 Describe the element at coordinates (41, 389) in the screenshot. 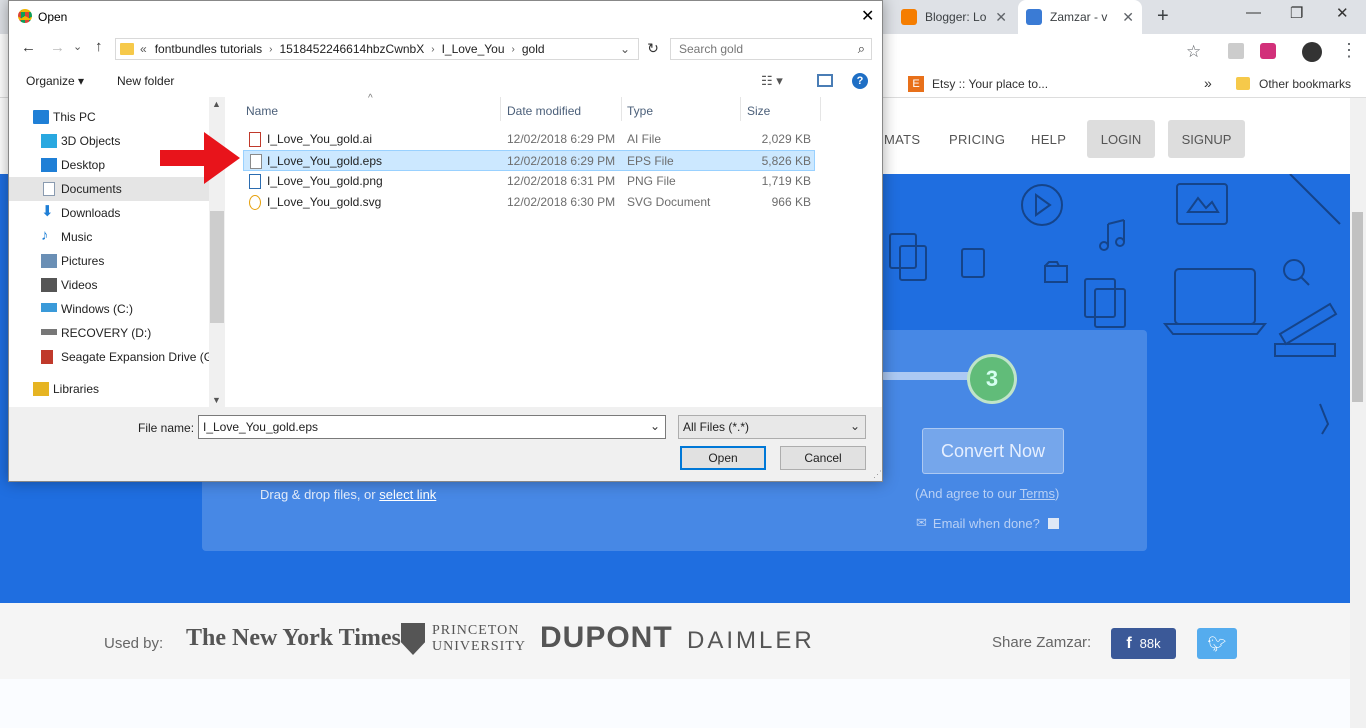

I see `libraries-icon` at that location.